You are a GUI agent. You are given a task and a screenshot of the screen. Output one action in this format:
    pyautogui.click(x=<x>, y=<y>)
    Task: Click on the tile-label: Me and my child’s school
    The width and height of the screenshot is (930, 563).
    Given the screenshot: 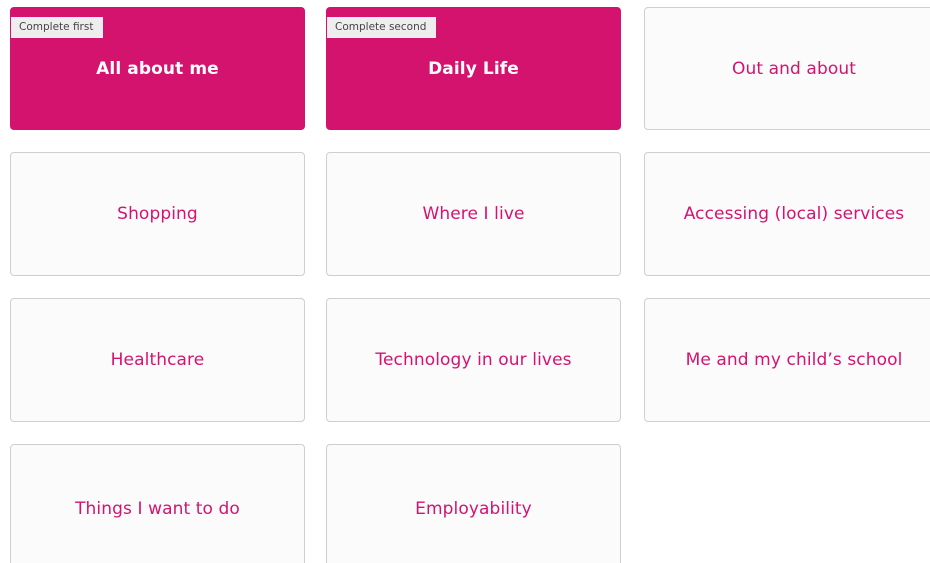 What is the action you would take?
    pyautogui.click(x=794, y=360)
    